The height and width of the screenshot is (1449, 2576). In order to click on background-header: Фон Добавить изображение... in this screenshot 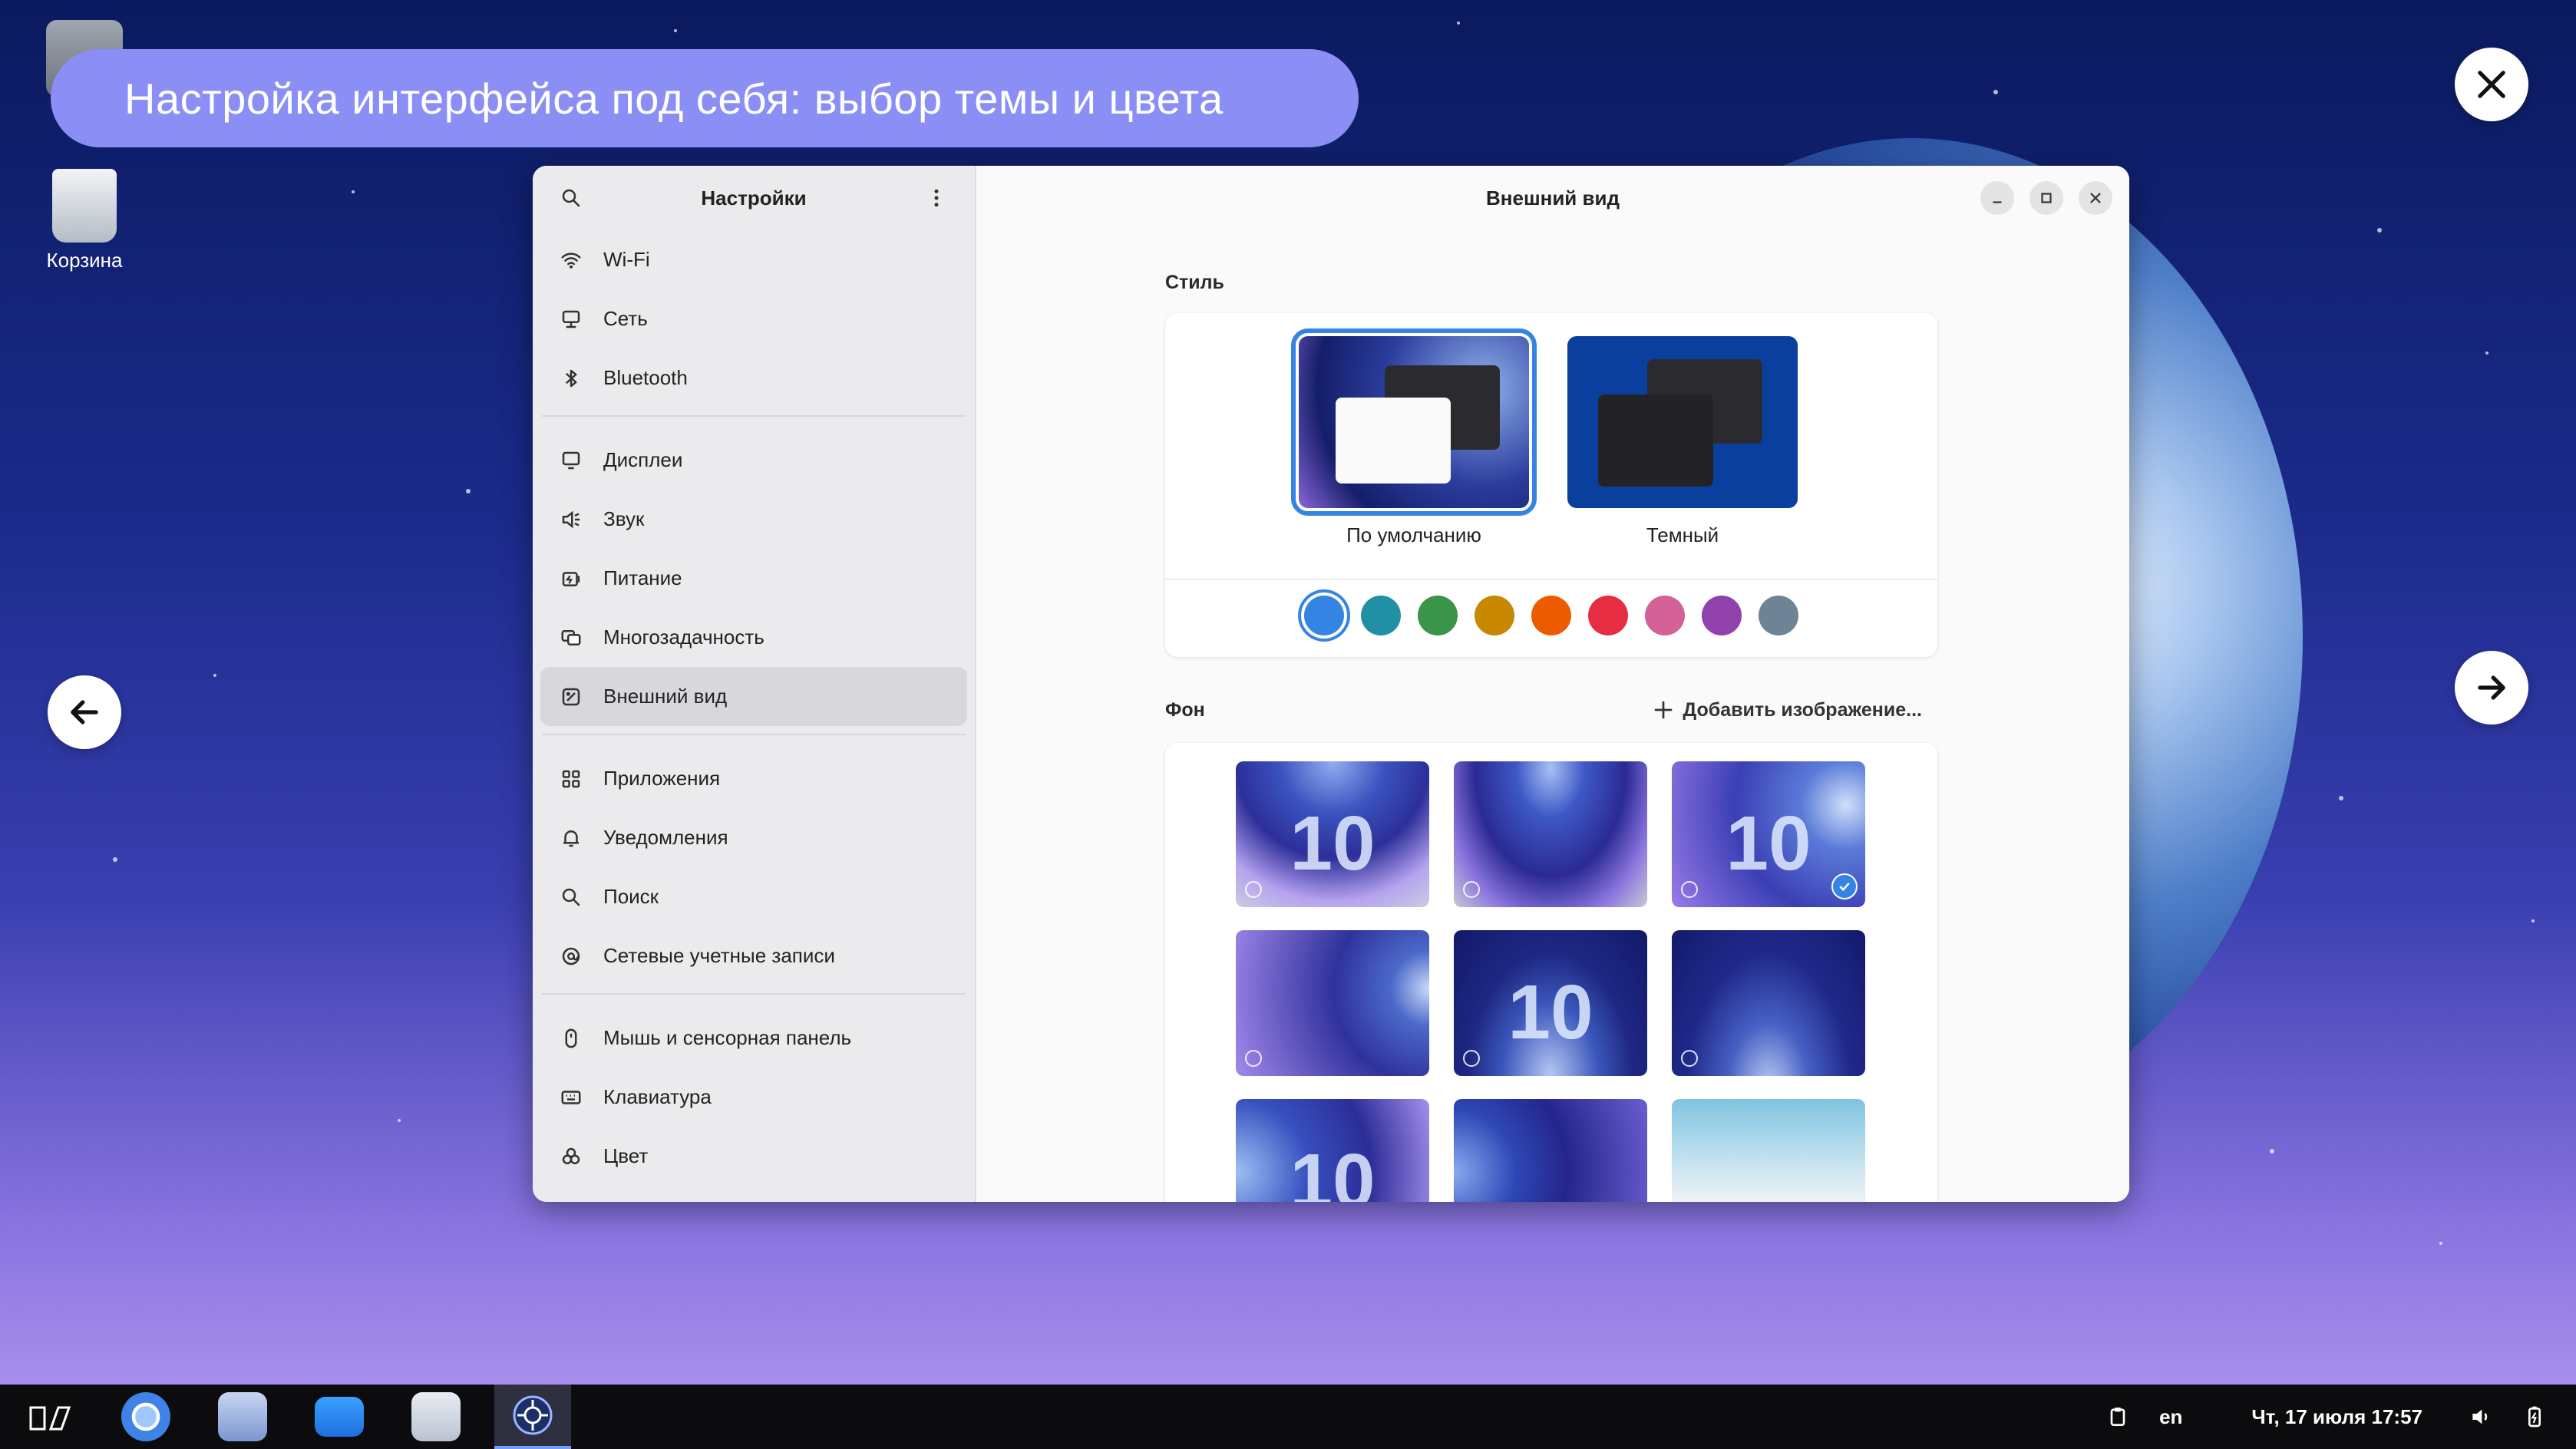, I will do `click(1551, 709)`.